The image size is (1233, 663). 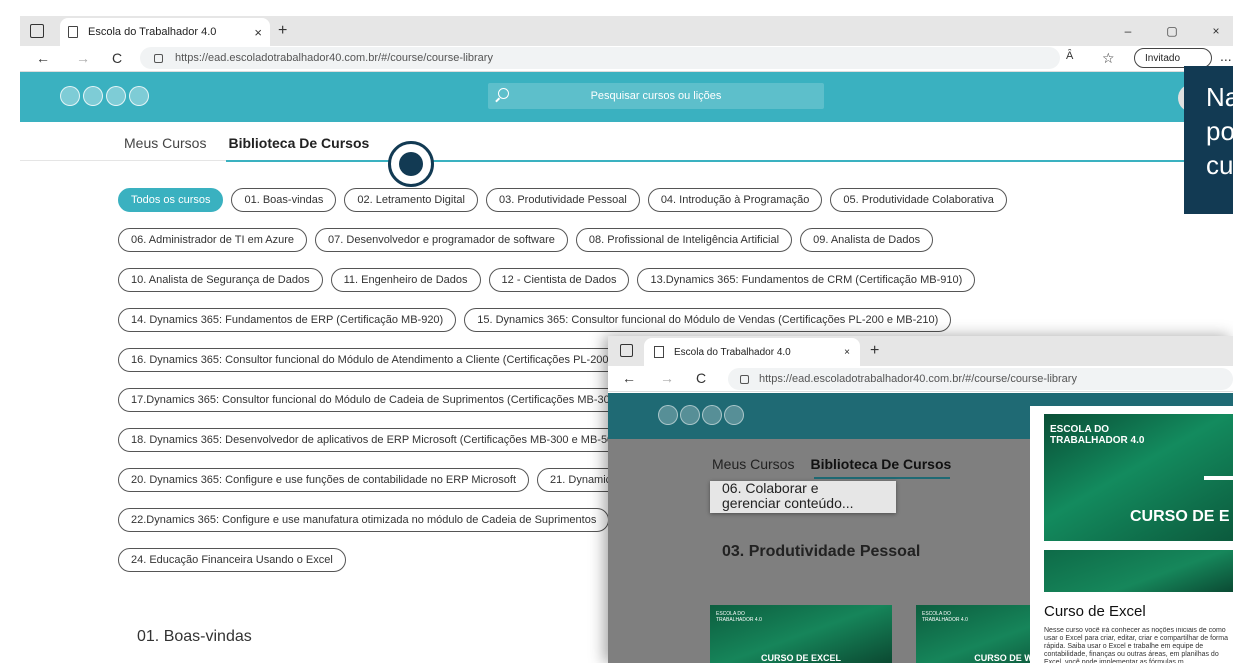 What do you see at coordinates (117, 58) in the screenshot?
I see `reload-button: C` at bounding box center [117, 58].